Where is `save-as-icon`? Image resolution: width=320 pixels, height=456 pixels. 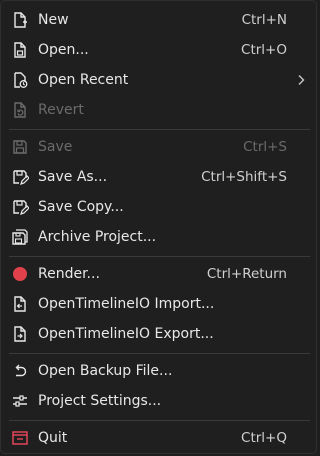 save-as-icon is located at coordinates (20, 177).